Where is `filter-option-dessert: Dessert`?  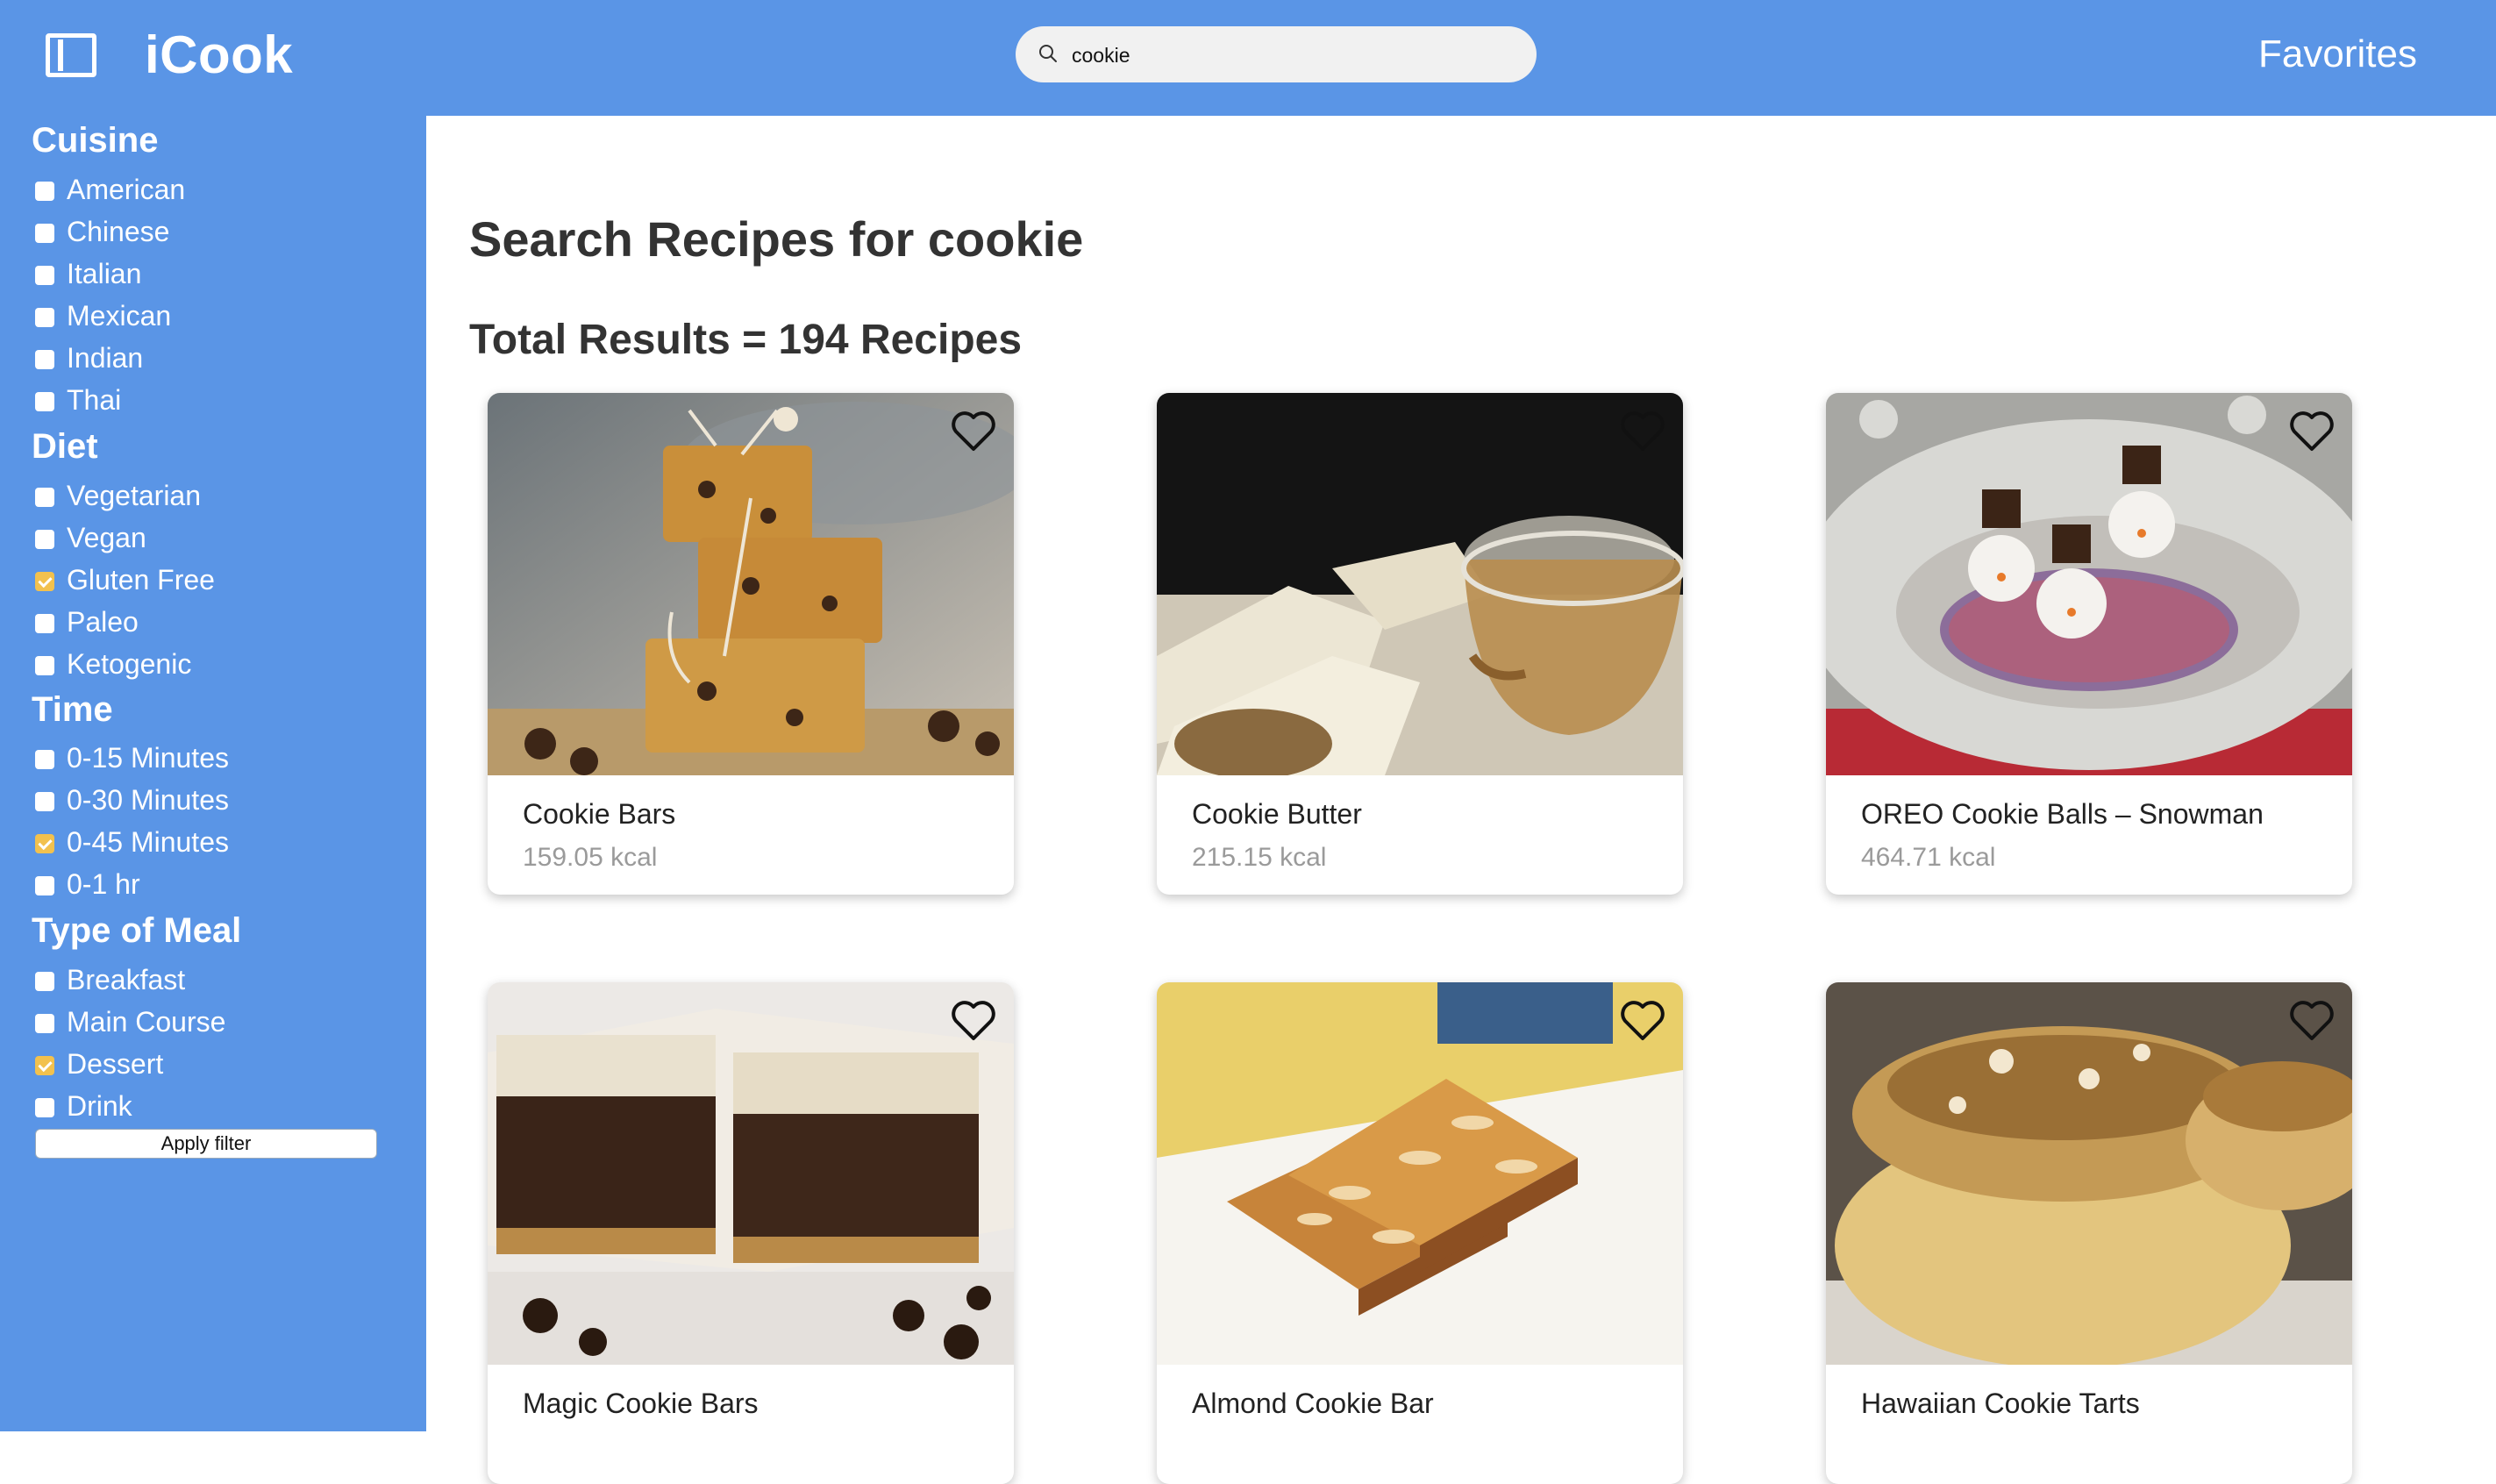 filter-option-dessert: Dessert is located at coordinates (99, 1063).